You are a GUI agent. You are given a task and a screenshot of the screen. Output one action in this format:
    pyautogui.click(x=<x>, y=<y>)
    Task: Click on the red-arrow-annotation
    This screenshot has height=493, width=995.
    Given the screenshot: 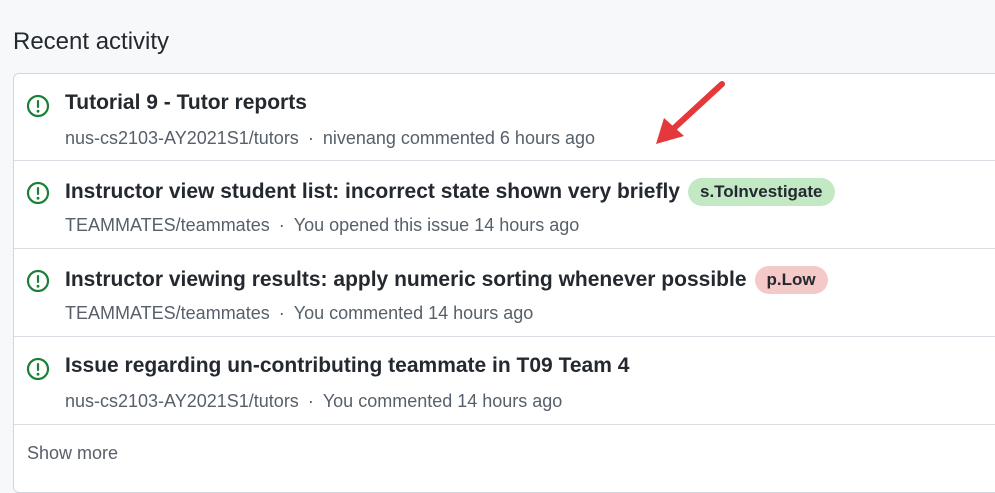 What is the action you would take?
    pyautogui.click(x=690, y=112)
    